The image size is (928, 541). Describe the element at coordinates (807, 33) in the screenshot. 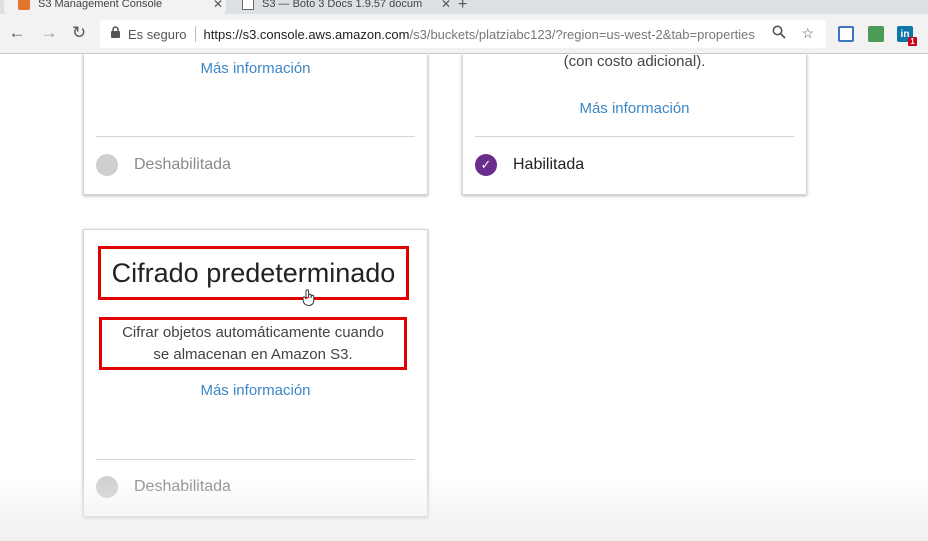

I see `bookmark-star-icon: ☆` at that location.